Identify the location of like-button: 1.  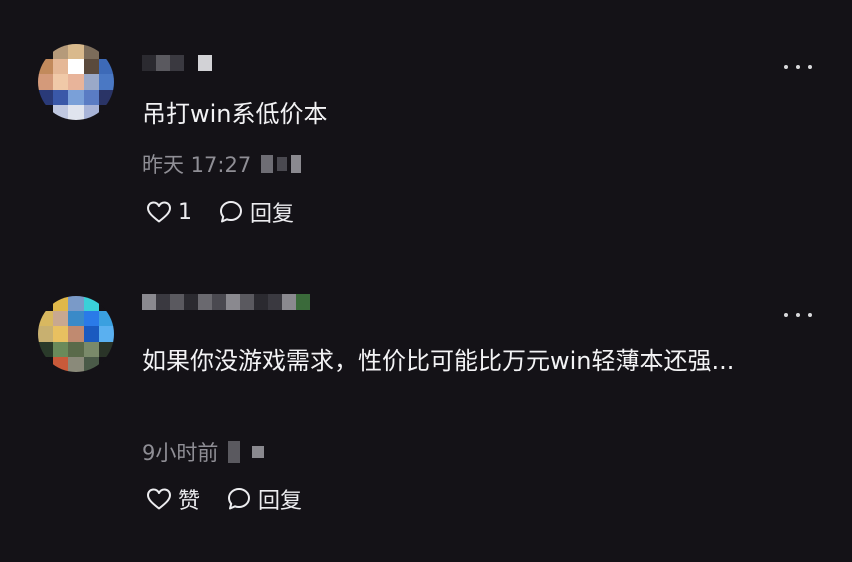
(169, 212).